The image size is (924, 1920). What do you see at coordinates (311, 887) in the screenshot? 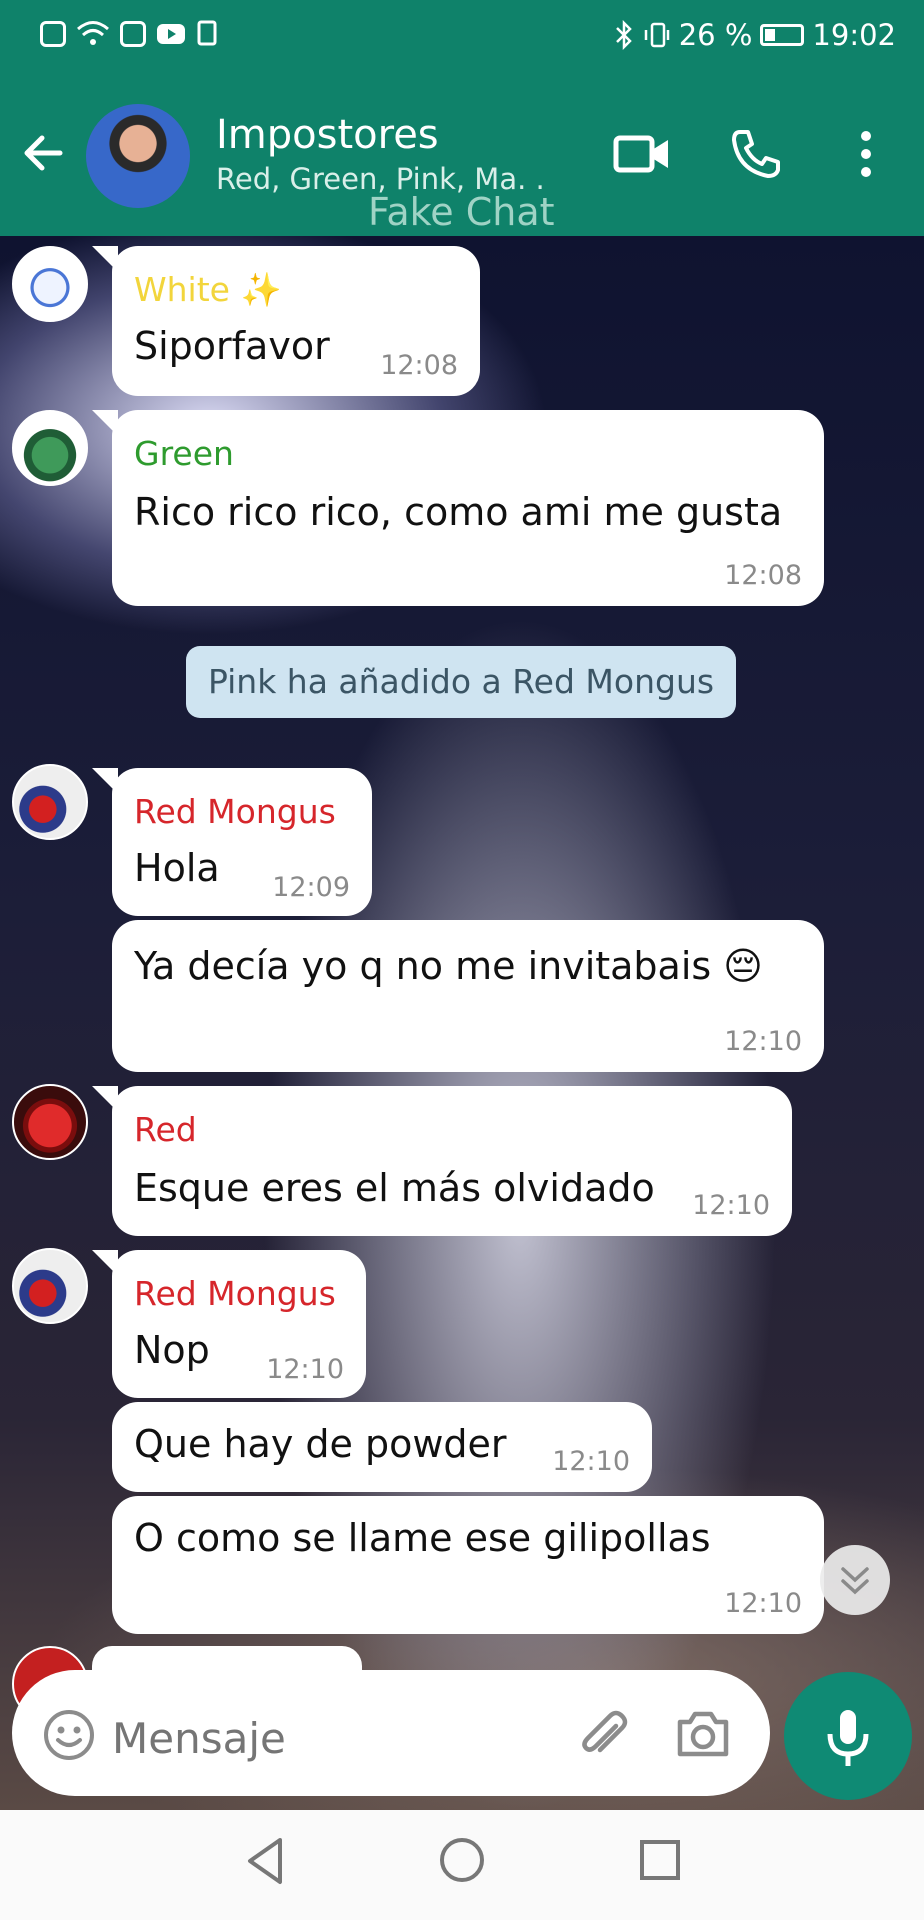
I see `message-time: 12:09` at bounding box center [311, 887].